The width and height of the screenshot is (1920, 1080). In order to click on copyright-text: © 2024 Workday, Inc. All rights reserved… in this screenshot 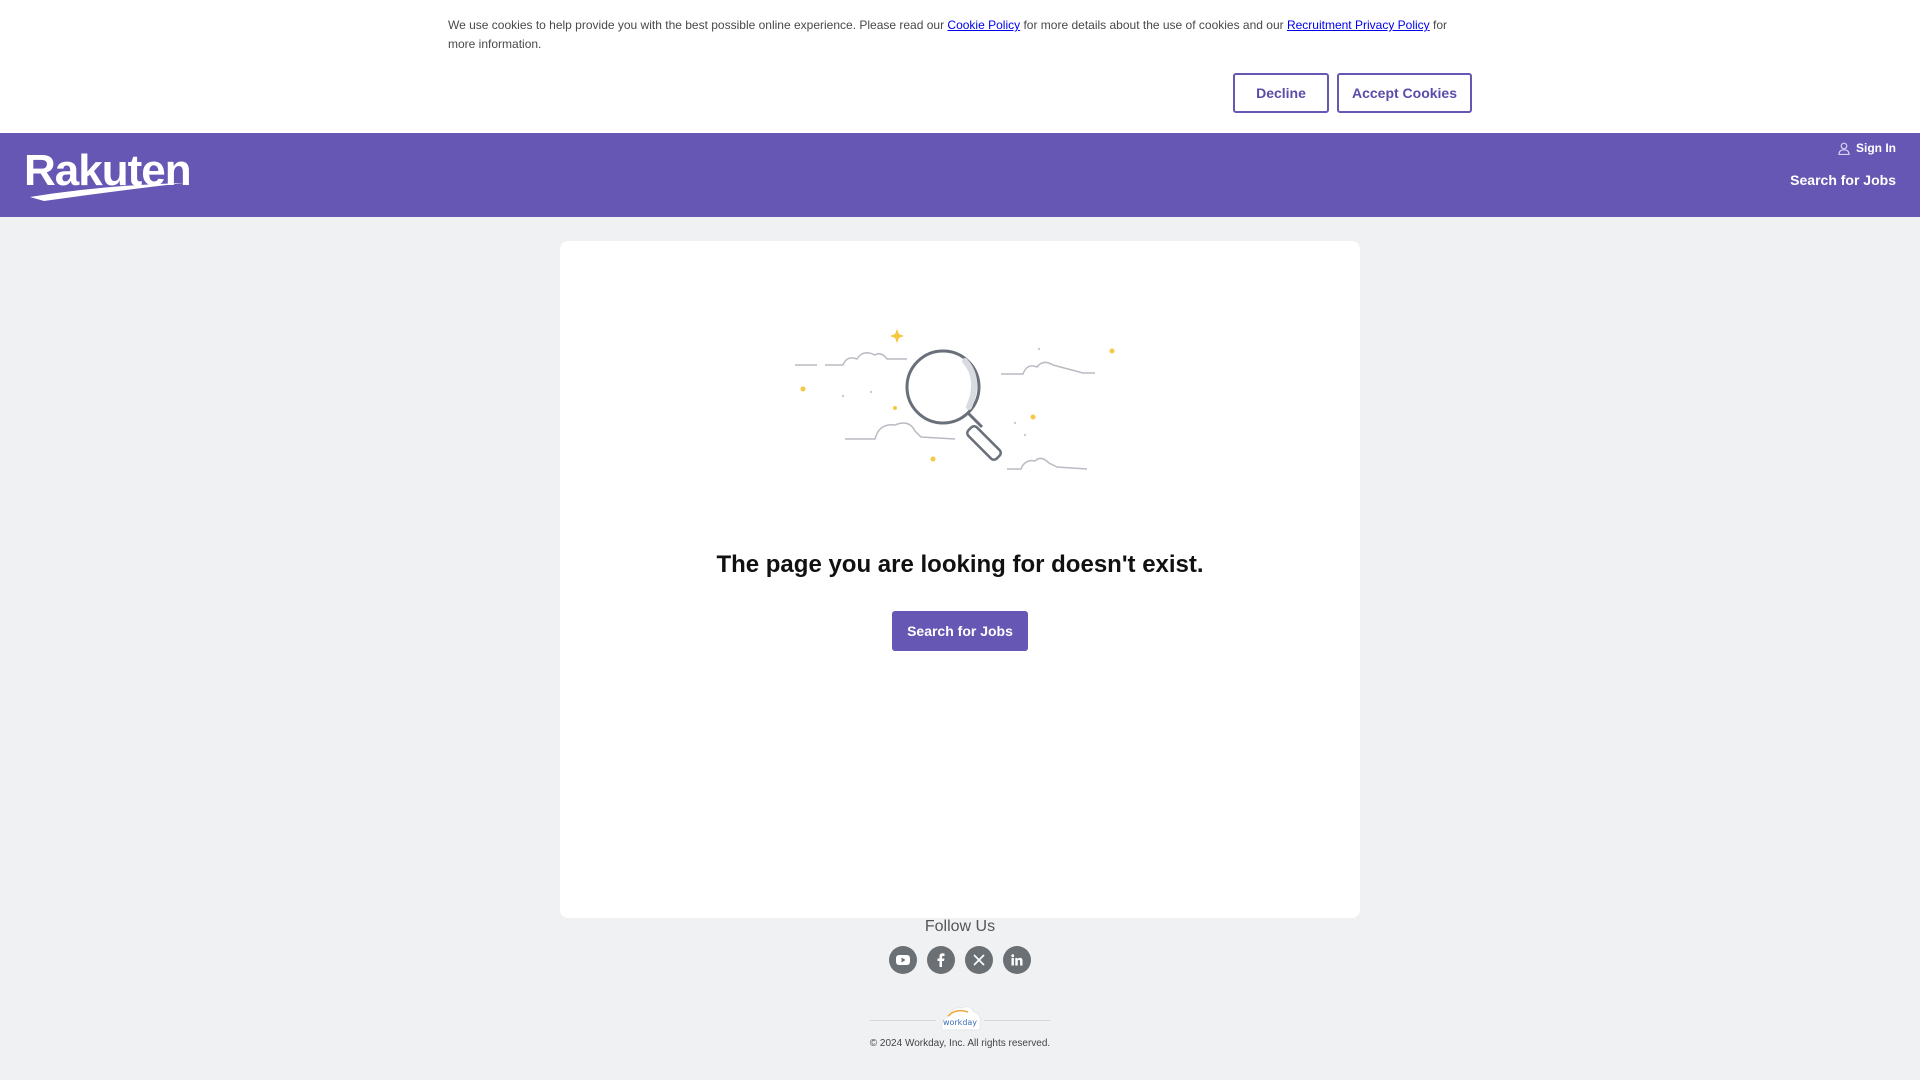, I will do `click(960, 1043)`.